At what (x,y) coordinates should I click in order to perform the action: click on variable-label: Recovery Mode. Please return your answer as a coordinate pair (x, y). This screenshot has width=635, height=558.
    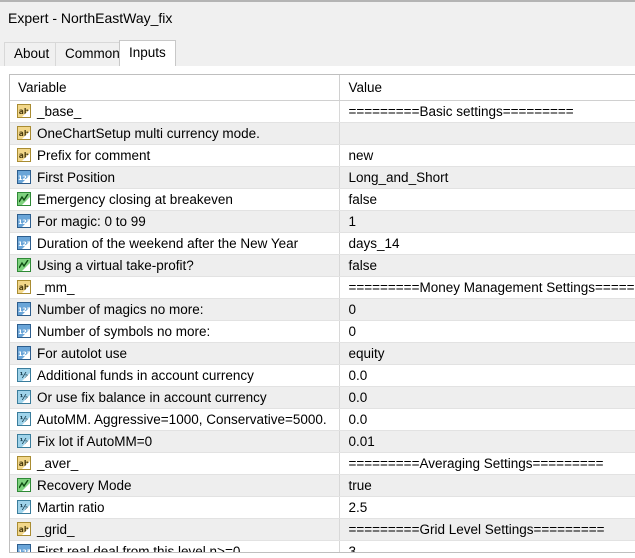
    Looking at the image, I should click on (84, 485).